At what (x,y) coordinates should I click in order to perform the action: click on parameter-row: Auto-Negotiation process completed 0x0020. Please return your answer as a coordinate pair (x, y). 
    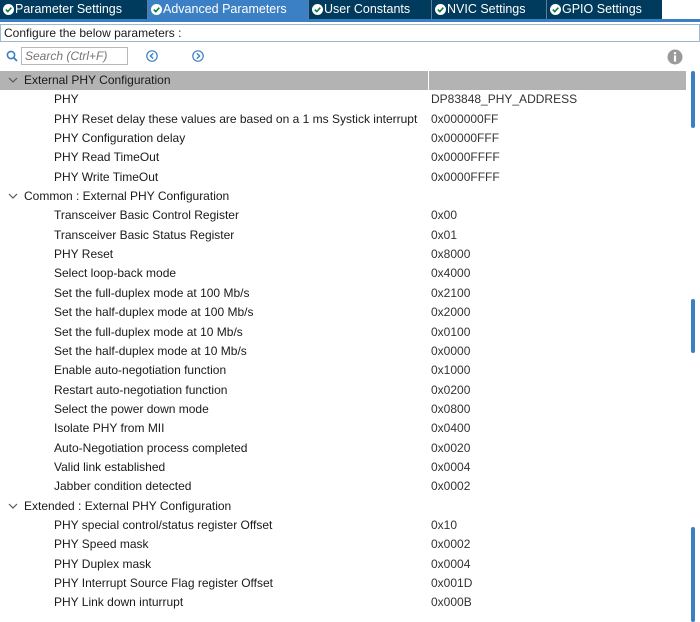
    Looking at the image, I should click on (343, 448).